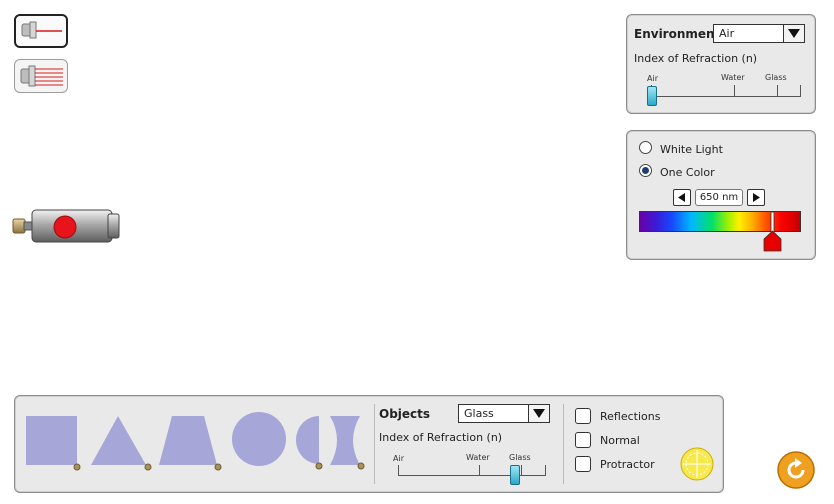 The height and width of the screenshot is (504, 834). I want to click on environment-title: Environment, so click(677, 34).